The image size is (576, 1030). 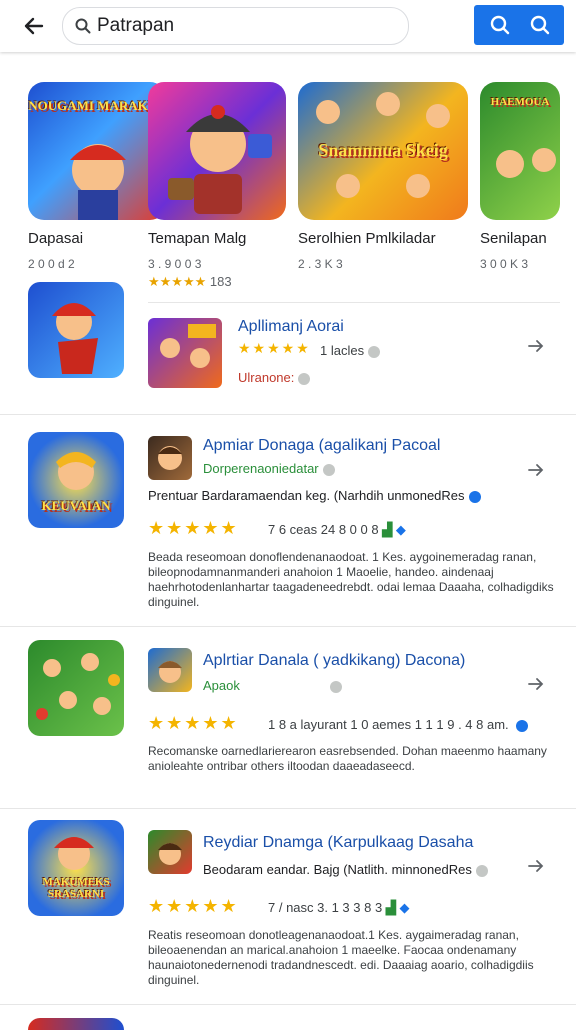 What do you see at coordinates (519, 25) in the screenshot?
I see `search-button` at bounding box center [519, 25].